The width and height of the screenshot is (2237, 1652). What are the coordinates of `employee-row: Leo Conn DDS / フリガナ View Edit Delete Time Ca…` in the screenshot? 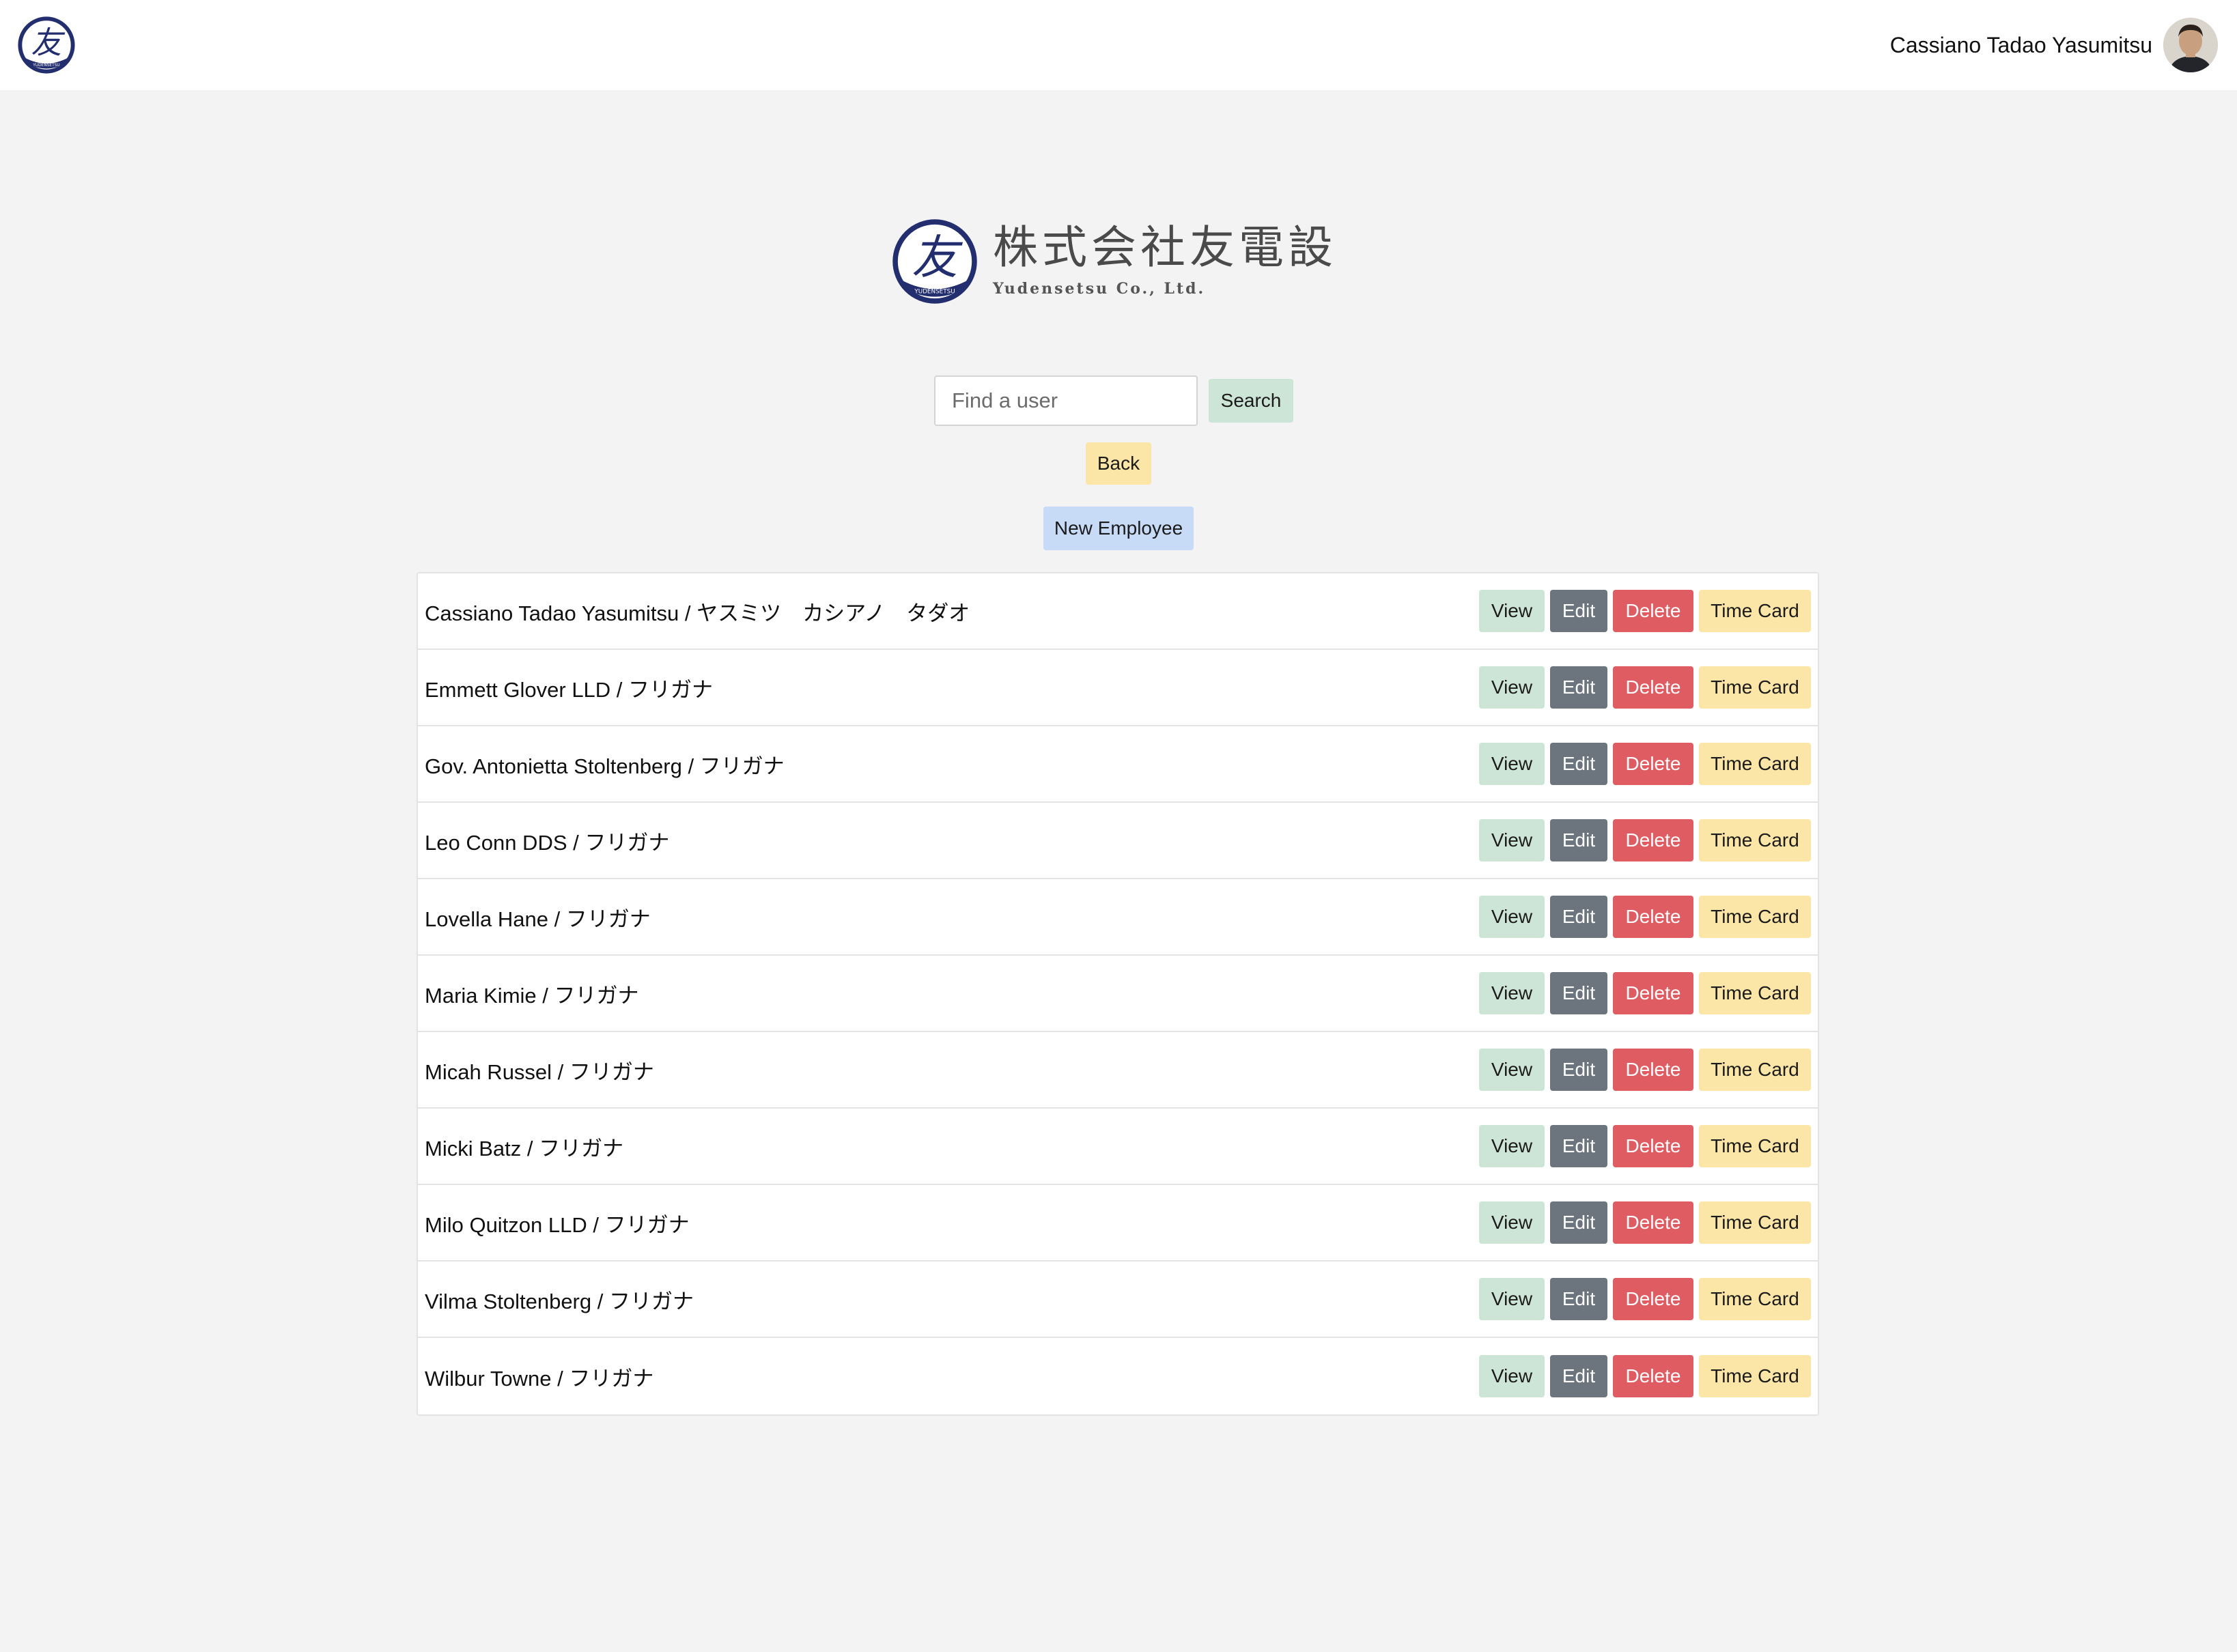 It's located at (1118, 841).